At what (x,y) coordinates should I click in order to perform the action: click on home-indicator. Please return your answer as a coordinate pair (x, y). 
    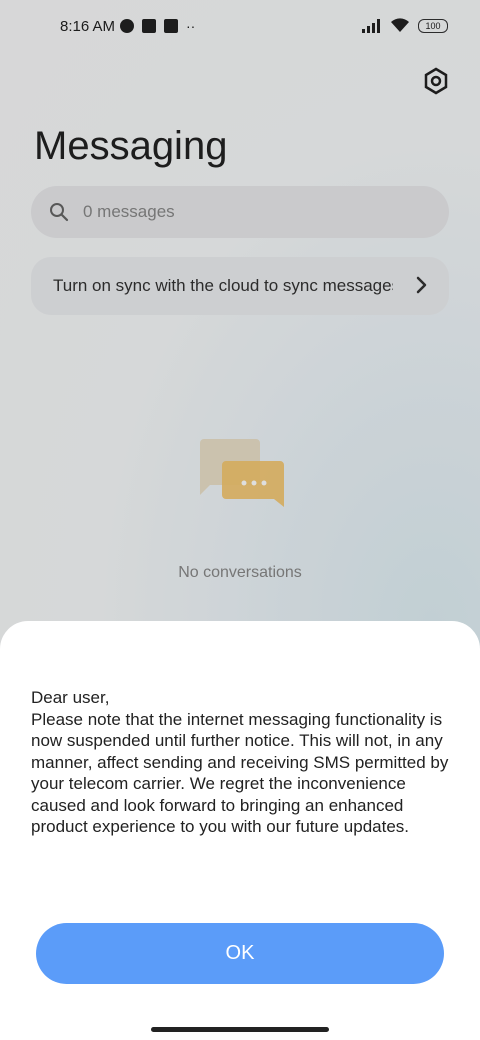
    Looking at the image, I should click on (240, 1029).